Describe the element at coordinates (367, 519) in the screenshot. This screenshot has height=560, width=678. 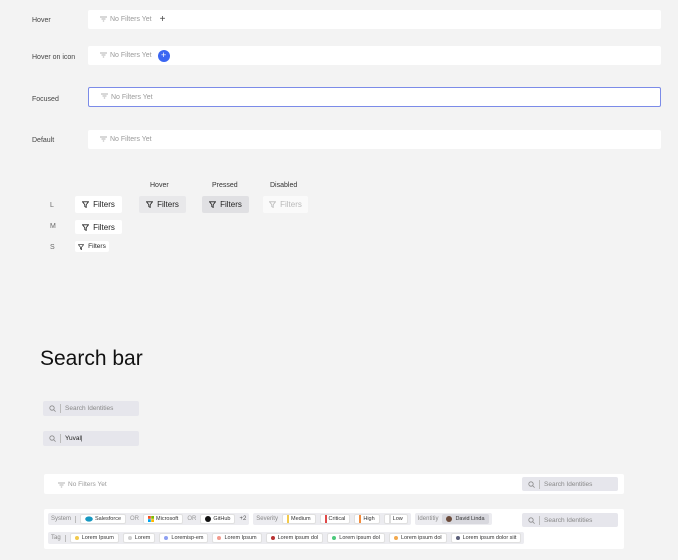
I see `severity-chip-high: High` at that location.